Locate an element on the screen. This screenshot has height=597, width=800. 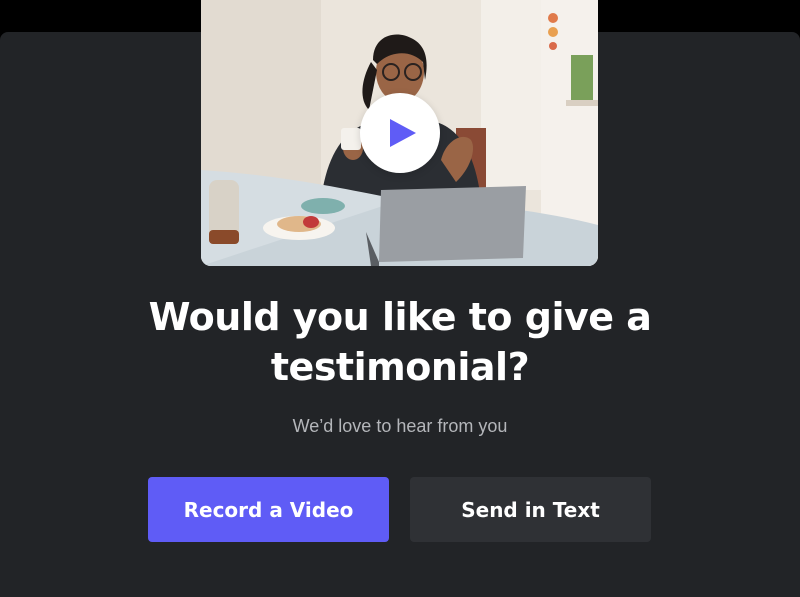
play-icon is located at coordinates (402, 133).